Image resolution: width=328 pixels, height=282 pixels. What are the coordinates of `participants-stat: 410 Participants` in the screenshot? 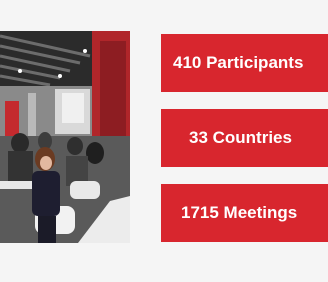 It's located at (244, 63).